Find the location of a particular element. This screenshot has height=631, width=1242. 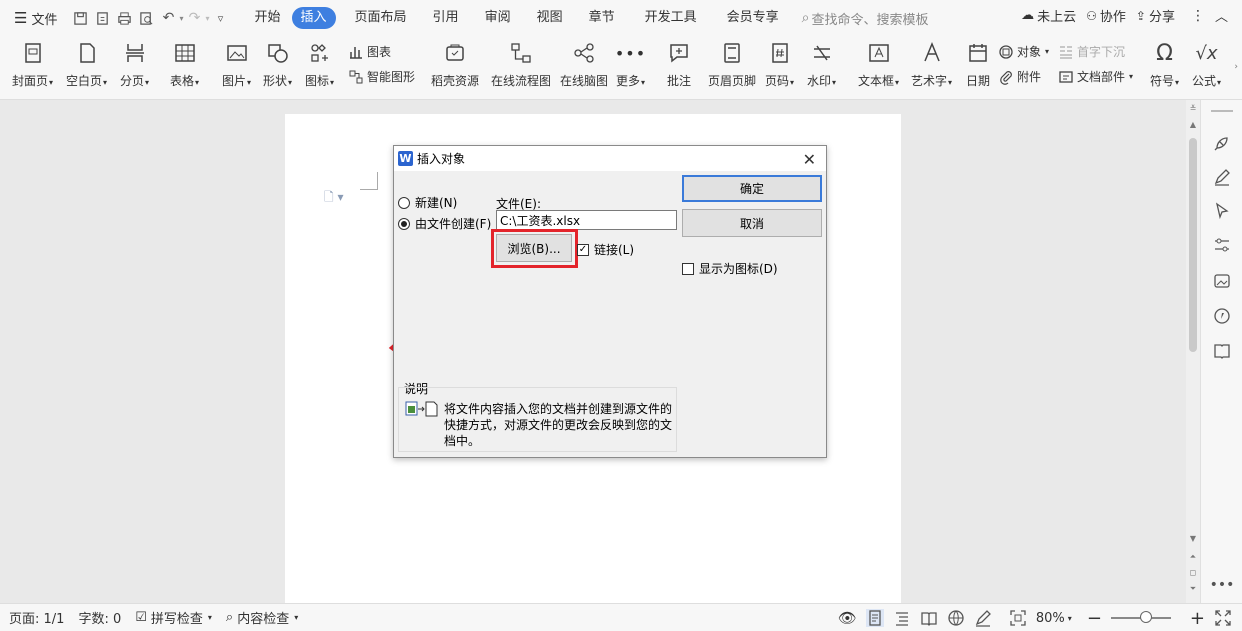

show-as-icon-checkbox-box is located at coordinates (688, 268).